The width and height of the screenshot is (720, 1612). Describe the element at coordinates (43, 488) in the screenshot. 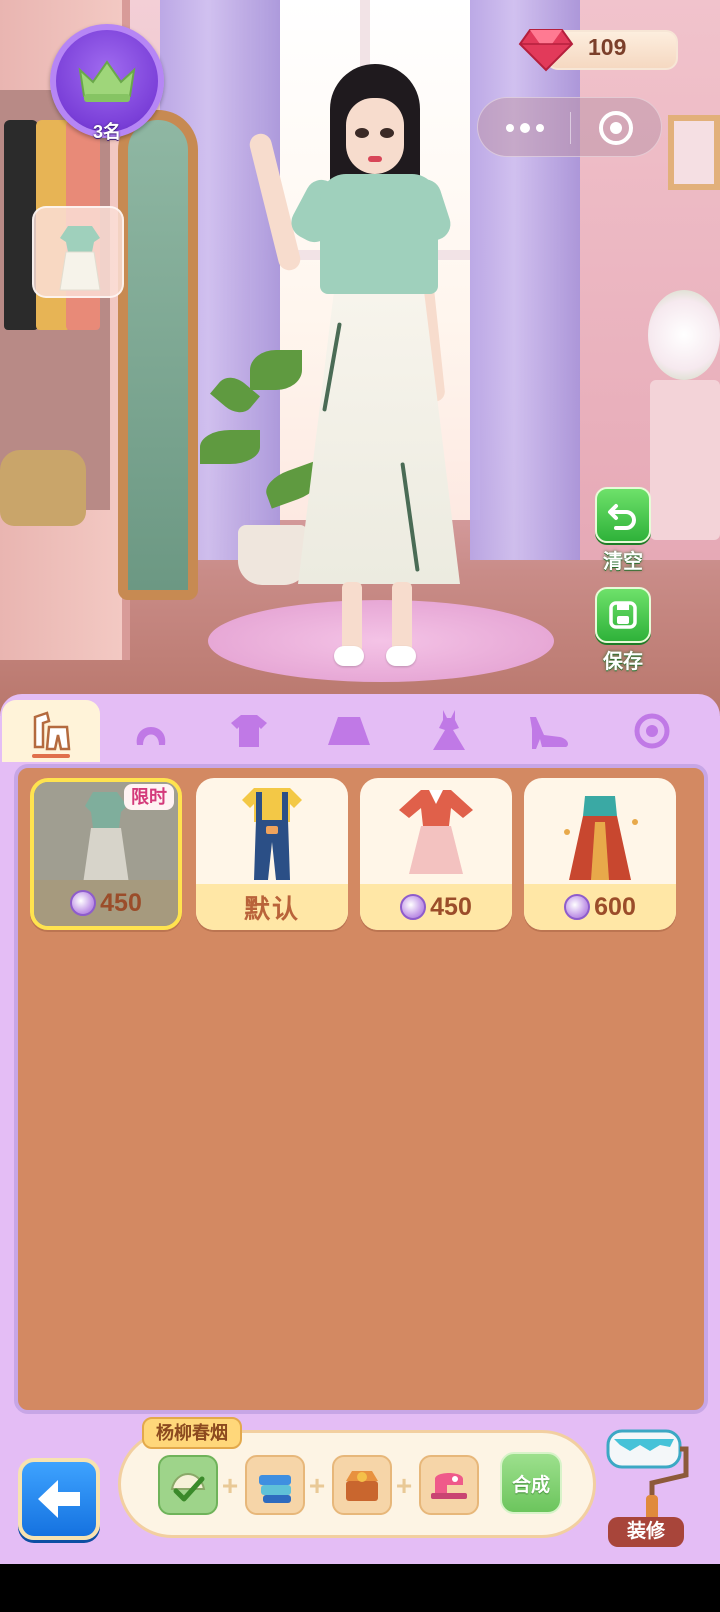

I see `handbag` at that location.